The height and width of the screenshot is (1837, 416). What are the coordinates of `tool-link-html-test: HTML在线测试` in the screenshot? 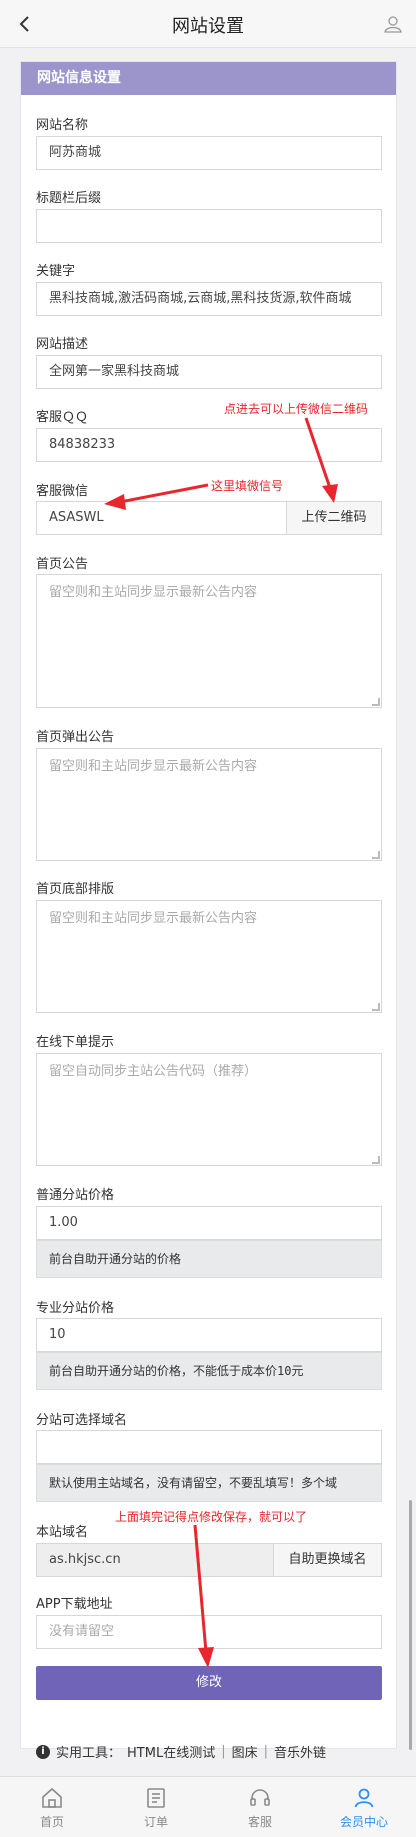 It's located at (171, 1751).